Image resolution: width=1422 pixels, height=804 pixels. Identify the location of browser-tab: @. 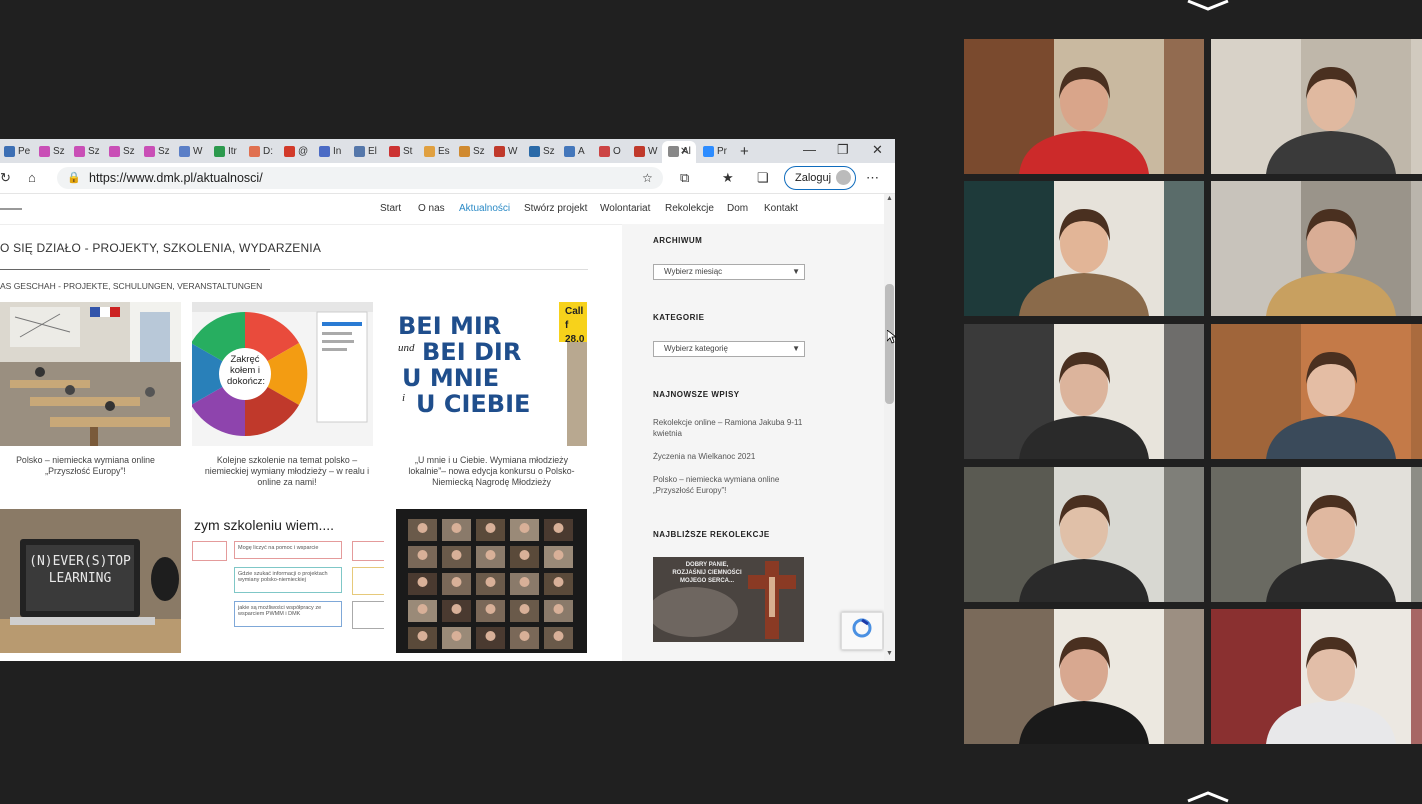
(296, 151).